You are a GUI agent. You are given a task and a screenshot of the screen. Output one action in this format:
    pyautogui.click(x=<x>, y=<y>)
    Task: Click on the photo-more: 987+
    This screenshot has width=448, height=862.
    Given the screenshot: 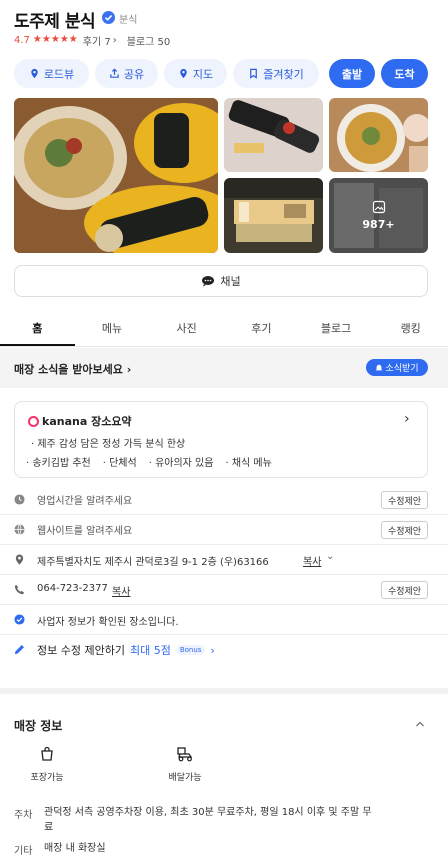 What is the action you would take?
    pyautogui.click(x=378, y=215)
    